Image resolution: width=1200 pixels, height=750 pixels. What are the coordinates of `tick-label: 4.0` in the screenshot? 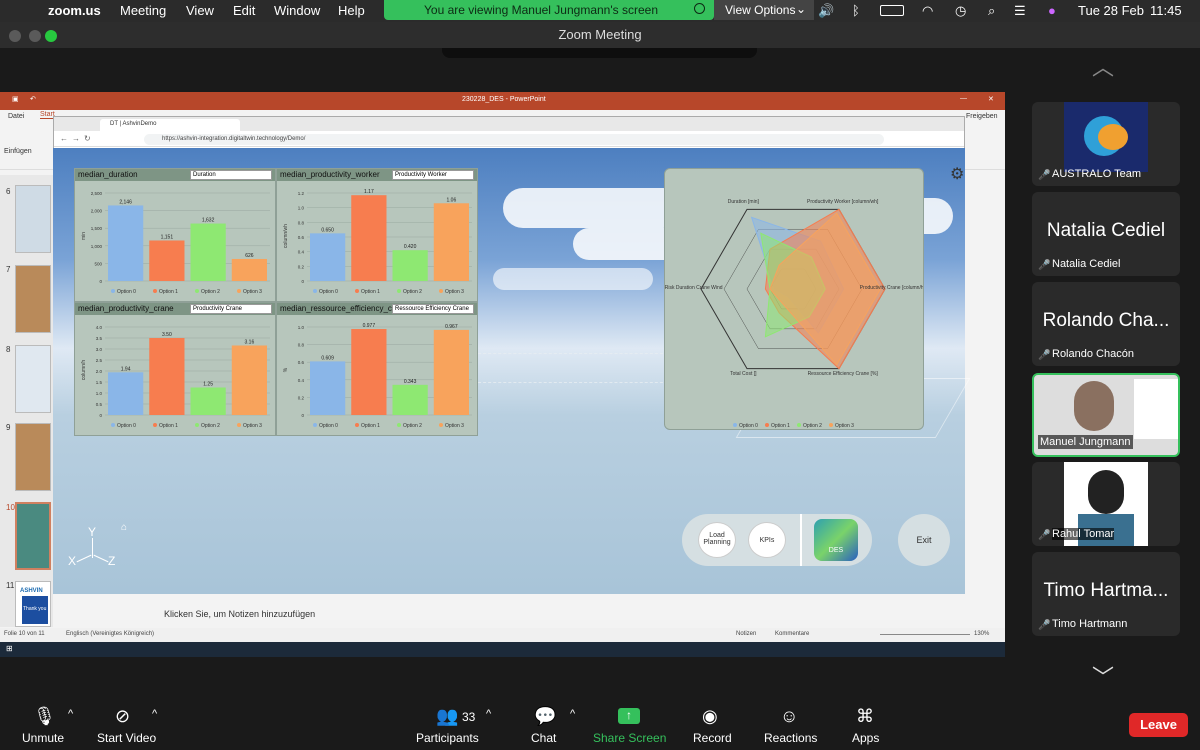 It's located at (99, 327).